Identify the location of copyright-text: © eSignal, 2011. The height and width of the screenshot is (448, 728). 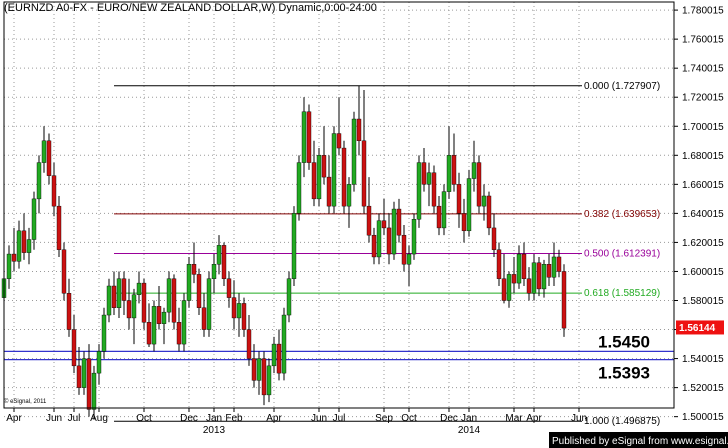
(25, 401).